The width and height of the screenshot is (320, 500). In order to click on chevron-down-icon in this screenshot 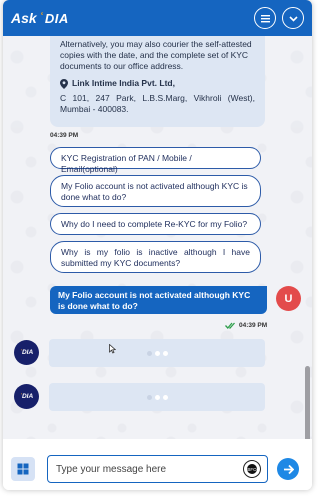, I will do `click(293, 18)`.